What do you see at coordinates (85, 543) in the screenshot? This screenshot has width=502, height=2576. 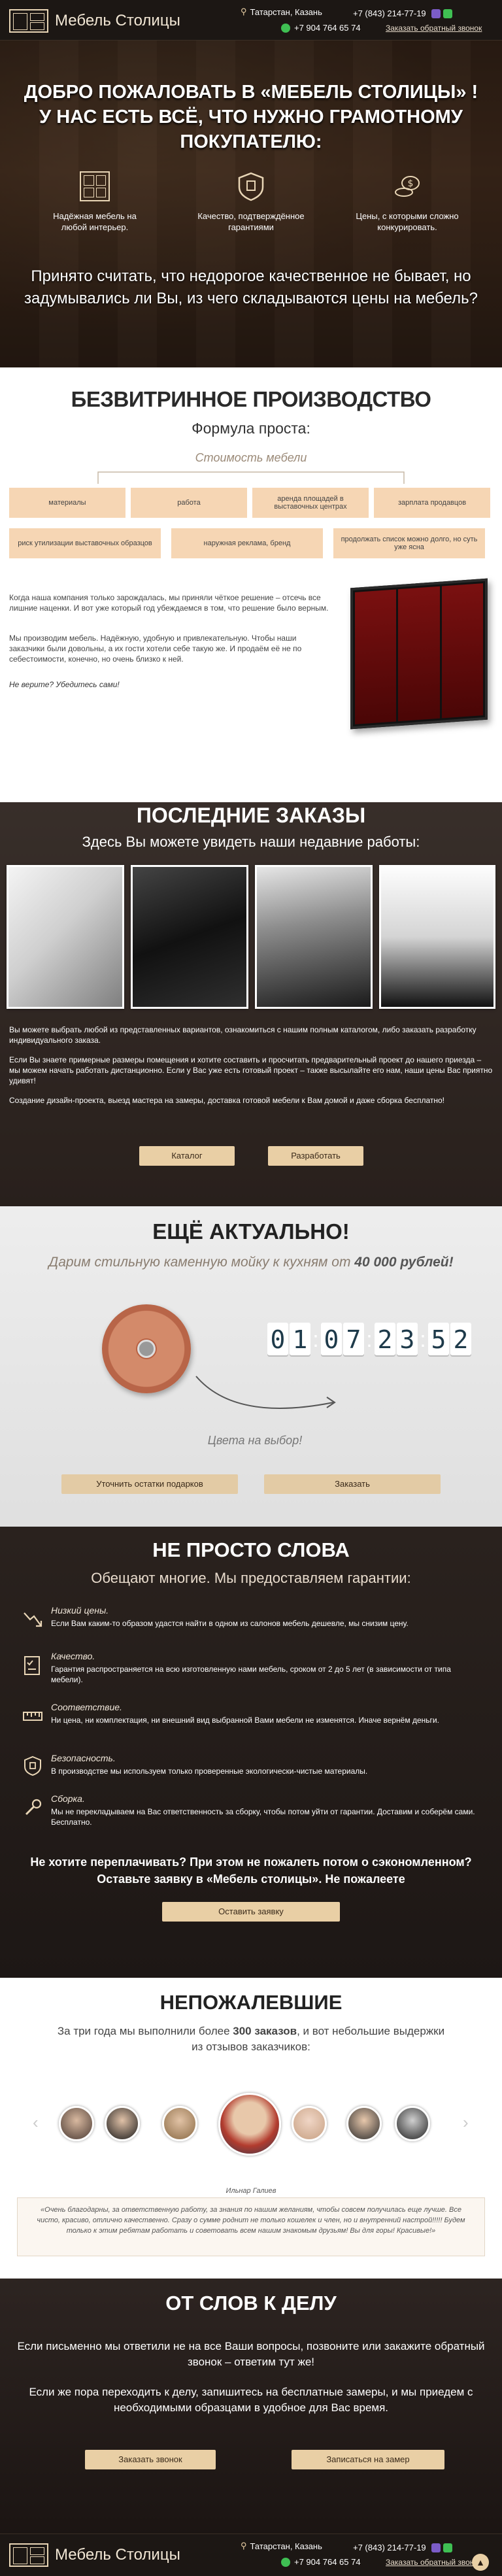 I see `cost-card: риск утилизации выставочных образцов` at bounding box center [85, 543].